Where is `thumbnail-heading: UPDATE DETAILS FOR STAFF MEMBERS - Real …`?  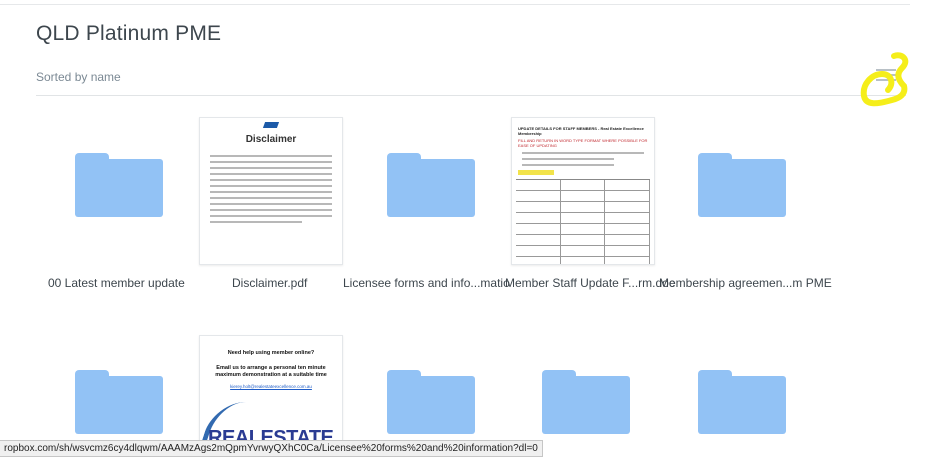 thumbnail-heading: UPDATE DETAILS FOR STAFF MEMBERS - Real … is located at coordinates (581, 131).